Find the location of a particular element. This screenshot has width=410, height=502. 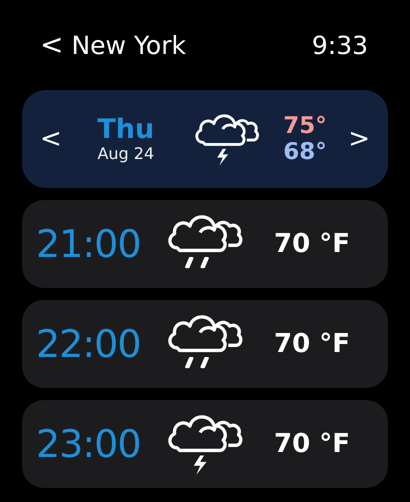

next-day-button: > is located at coordinates (359, 139).